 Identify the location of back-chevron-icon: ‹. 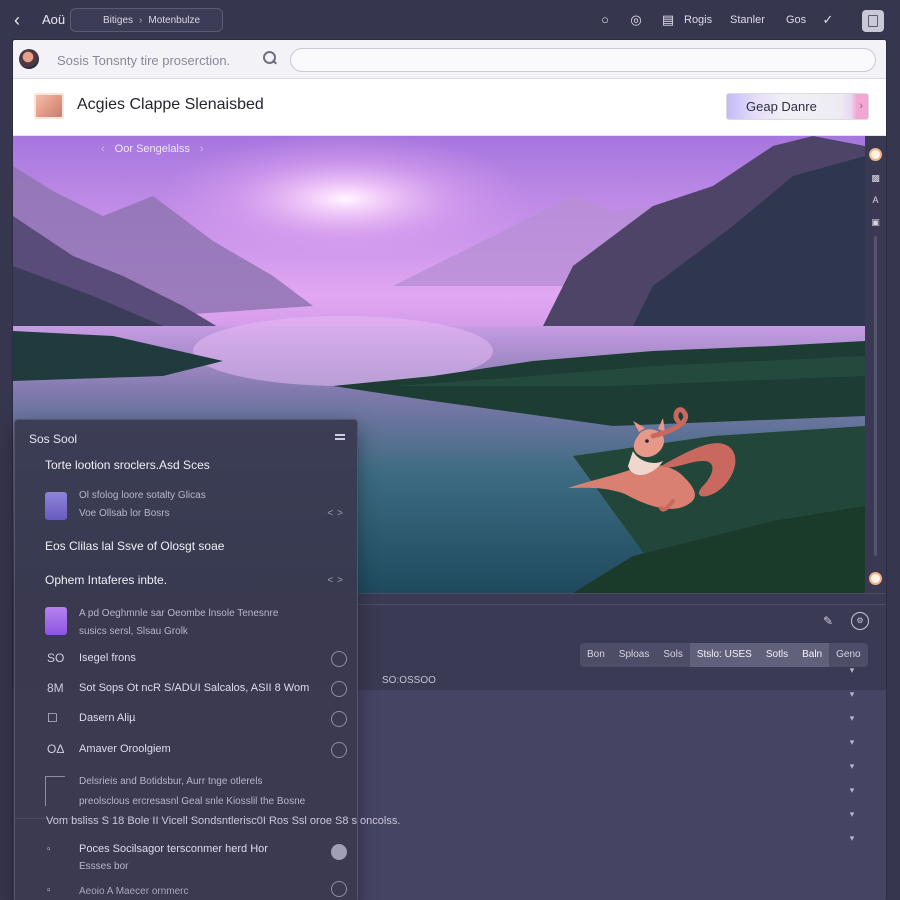
(17, 20).